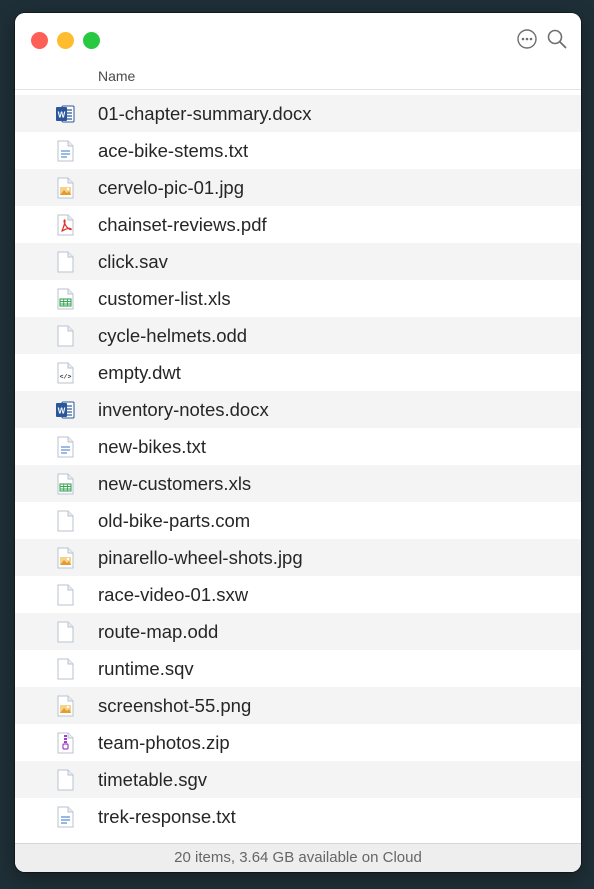 This screenshot has width=594, height=889. Describe the element at coordinates (298, 409) in the screenshot. I see `file-row: Winventory-notes.docx` at that location.